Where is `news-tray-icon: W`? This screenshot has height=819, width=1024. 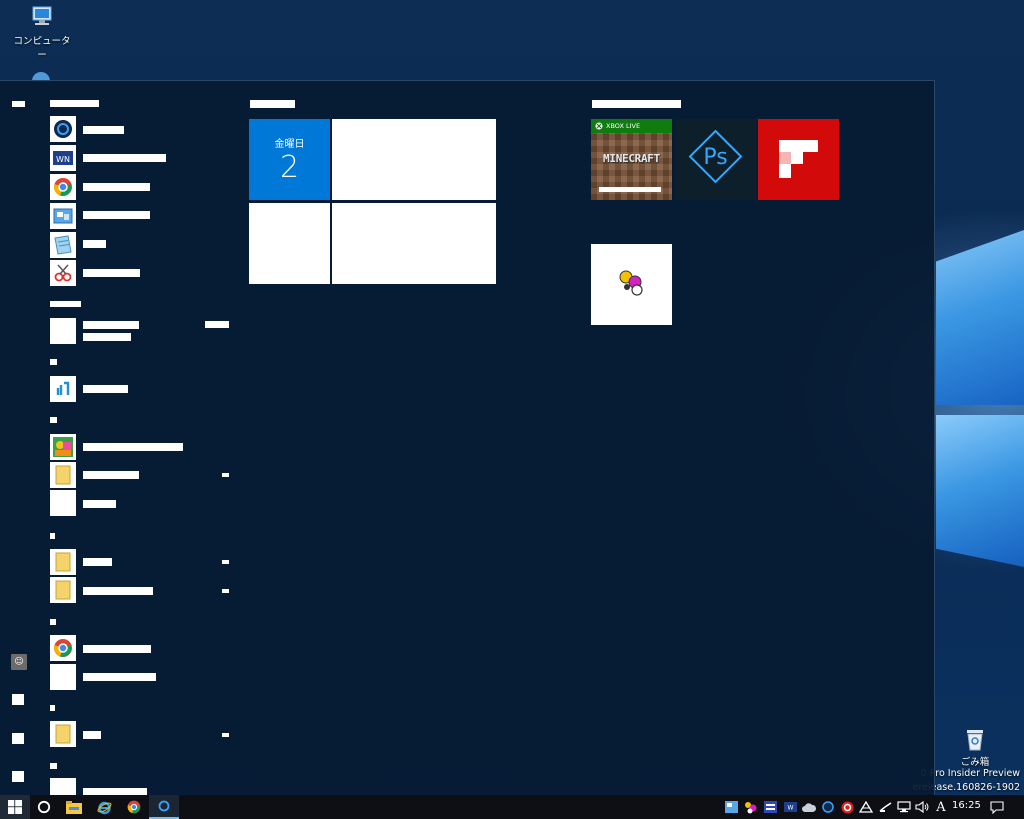 news-tray-icon: W is located at coordinates (790, 807).